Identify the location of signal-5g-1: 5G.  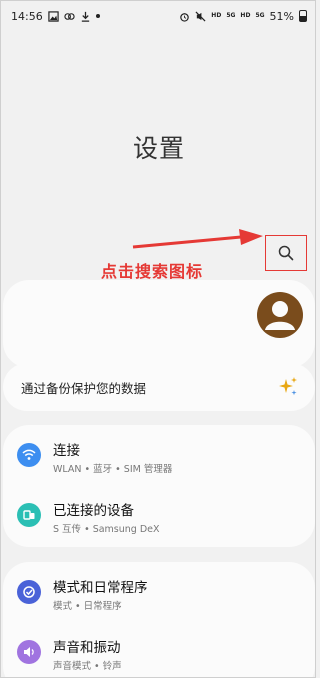
(231, 15).